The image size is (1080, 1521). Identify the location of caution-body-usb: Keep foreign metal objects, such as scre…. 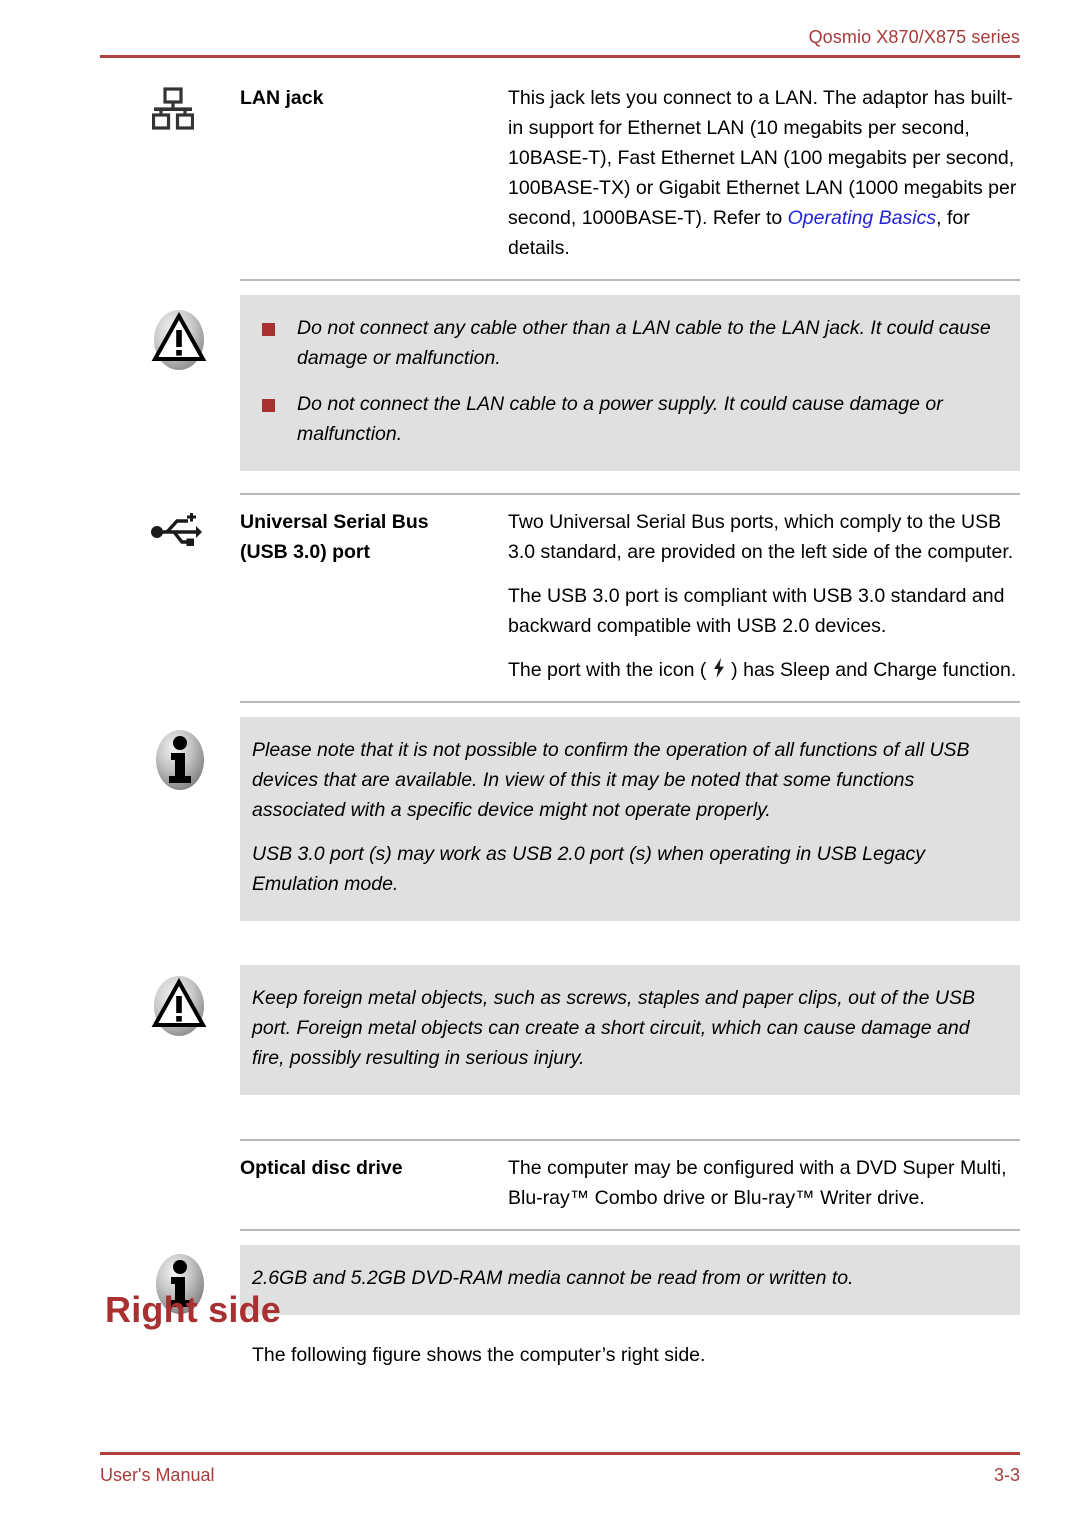
(630, 1030).